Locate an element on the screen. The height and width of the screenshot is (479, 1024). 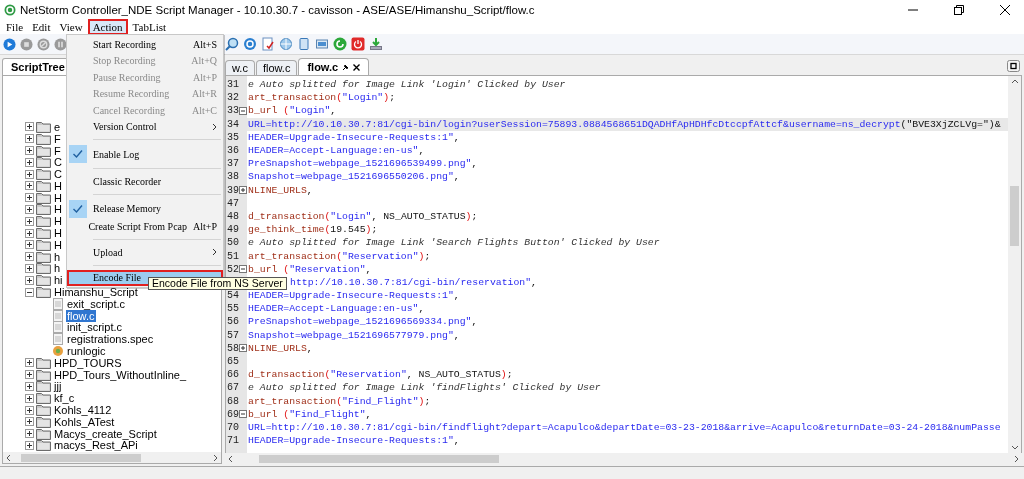
tree-item: Himanshu_Script is located at coordinates (96, 292).